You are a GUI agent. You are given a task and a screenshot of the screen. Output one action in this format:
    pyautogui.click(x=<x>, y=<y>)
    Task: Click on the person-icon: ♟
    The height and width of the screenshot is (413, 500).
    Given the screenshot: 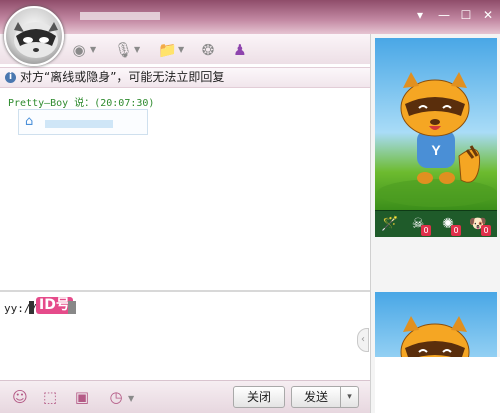 What is the action you would take?
    pyautogui.click(x=240, y=50)
    